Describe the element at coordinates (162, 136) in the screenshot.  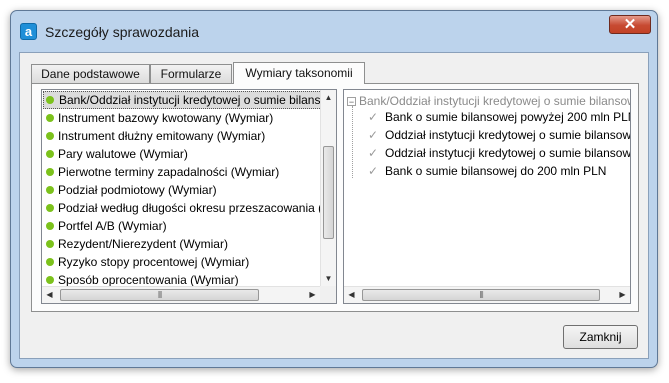
I see `list-item-label: Instrument dłużny emitowany (Wymiar)` at that location.